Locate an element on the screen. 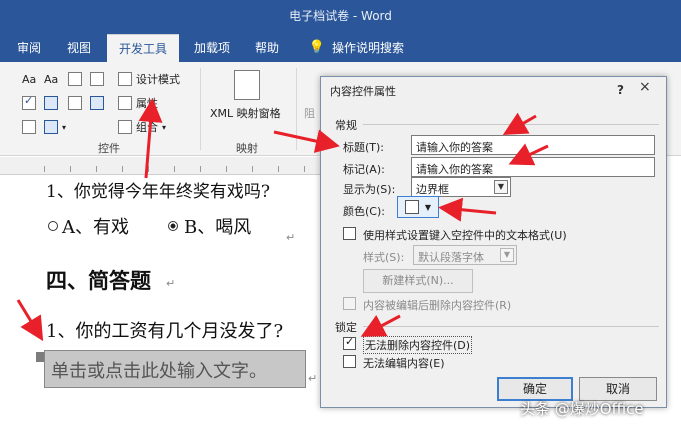  dropdown-list-icon is located at coordinates (75, 103).